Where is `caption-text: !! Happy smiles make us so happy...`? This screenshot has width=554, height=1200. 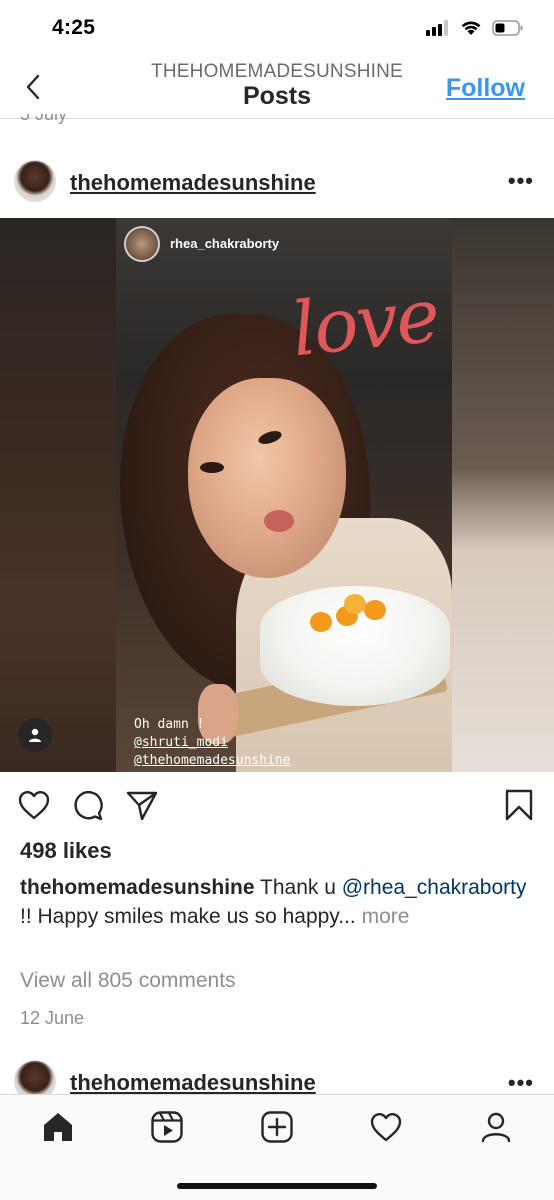
caption-text: !! Happy smiles make us so happy... is located at coordinates (188, 916).